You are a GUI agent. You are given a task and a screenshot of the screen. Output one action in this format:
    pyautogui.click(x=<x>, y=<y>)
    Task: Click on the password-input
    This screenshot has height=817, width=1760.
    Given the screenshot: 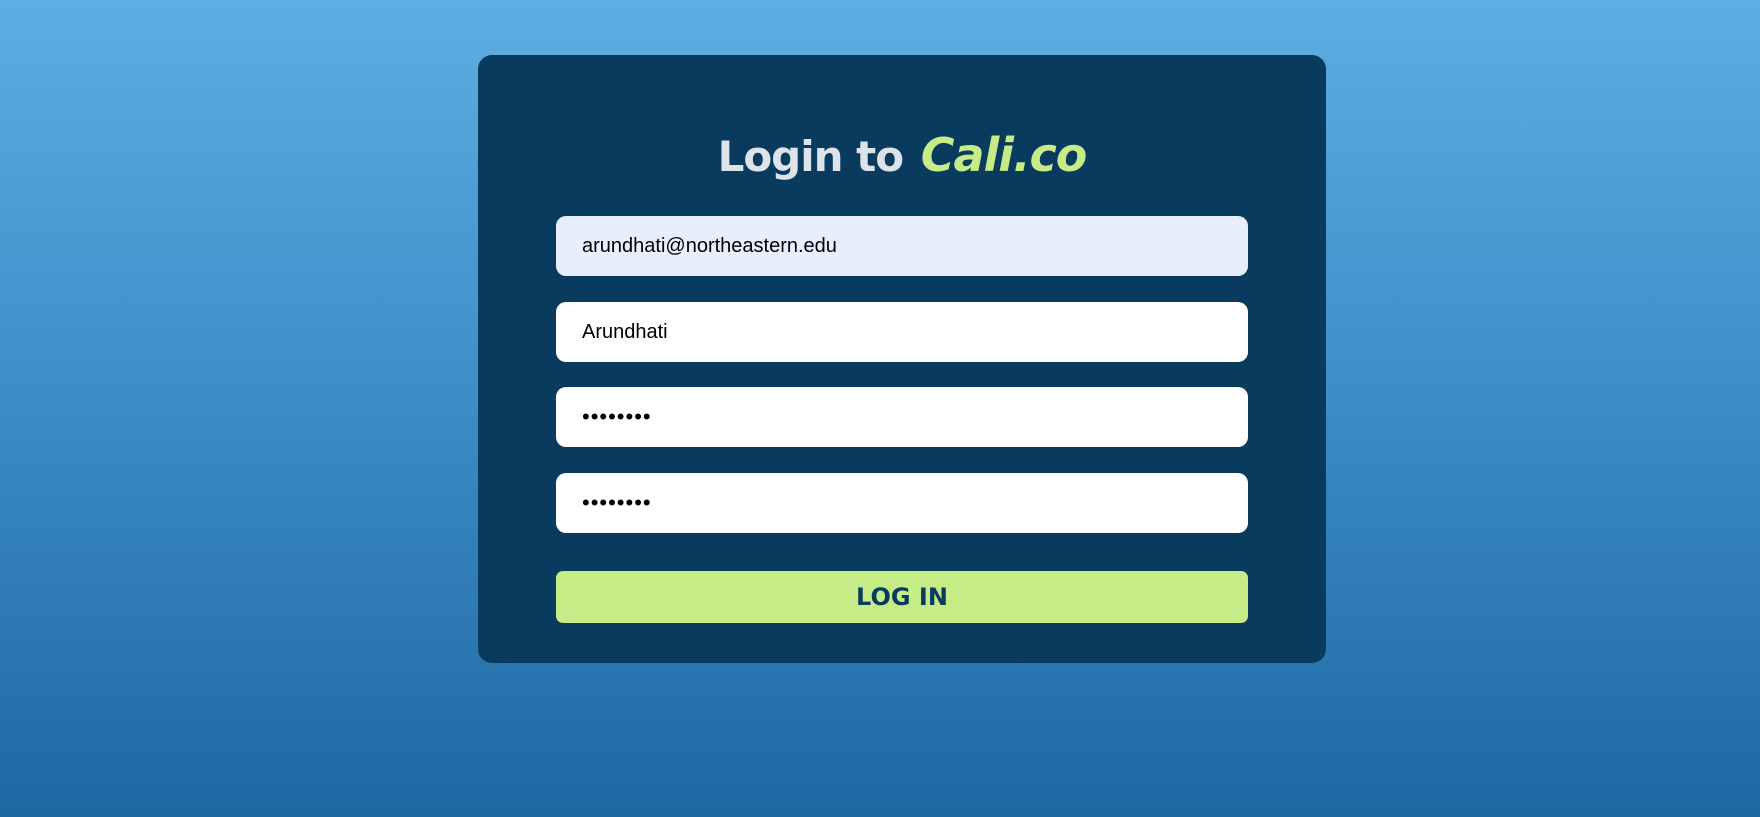 What is the action you would take?
    pyautogui.click(x=902, y=417)
    